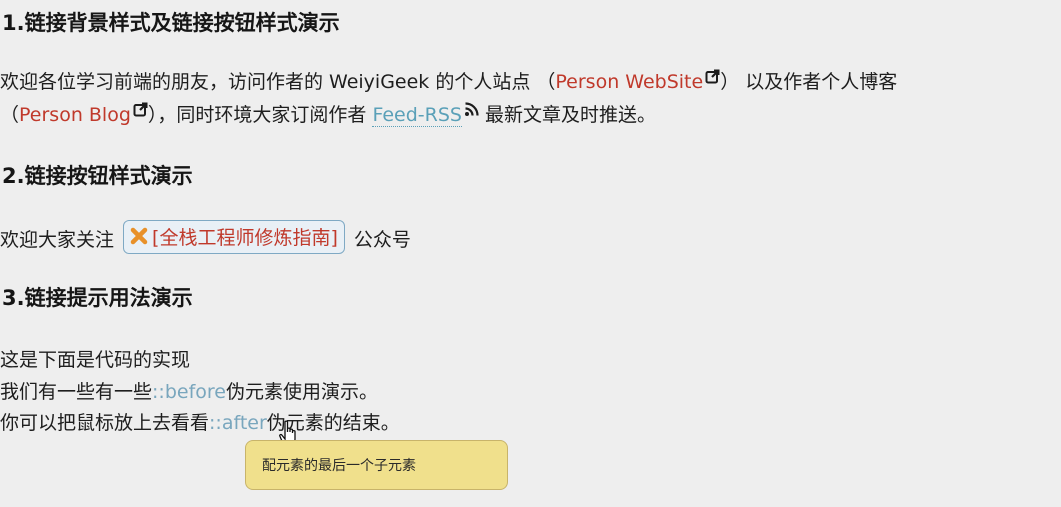 This screenshot has width=1061, height=507. What do you see at coordinates (809, 82) in the screenshot?
I see `section1-line1-suffix: ） 以及作者个人博客` at bounding box center [809, 82].